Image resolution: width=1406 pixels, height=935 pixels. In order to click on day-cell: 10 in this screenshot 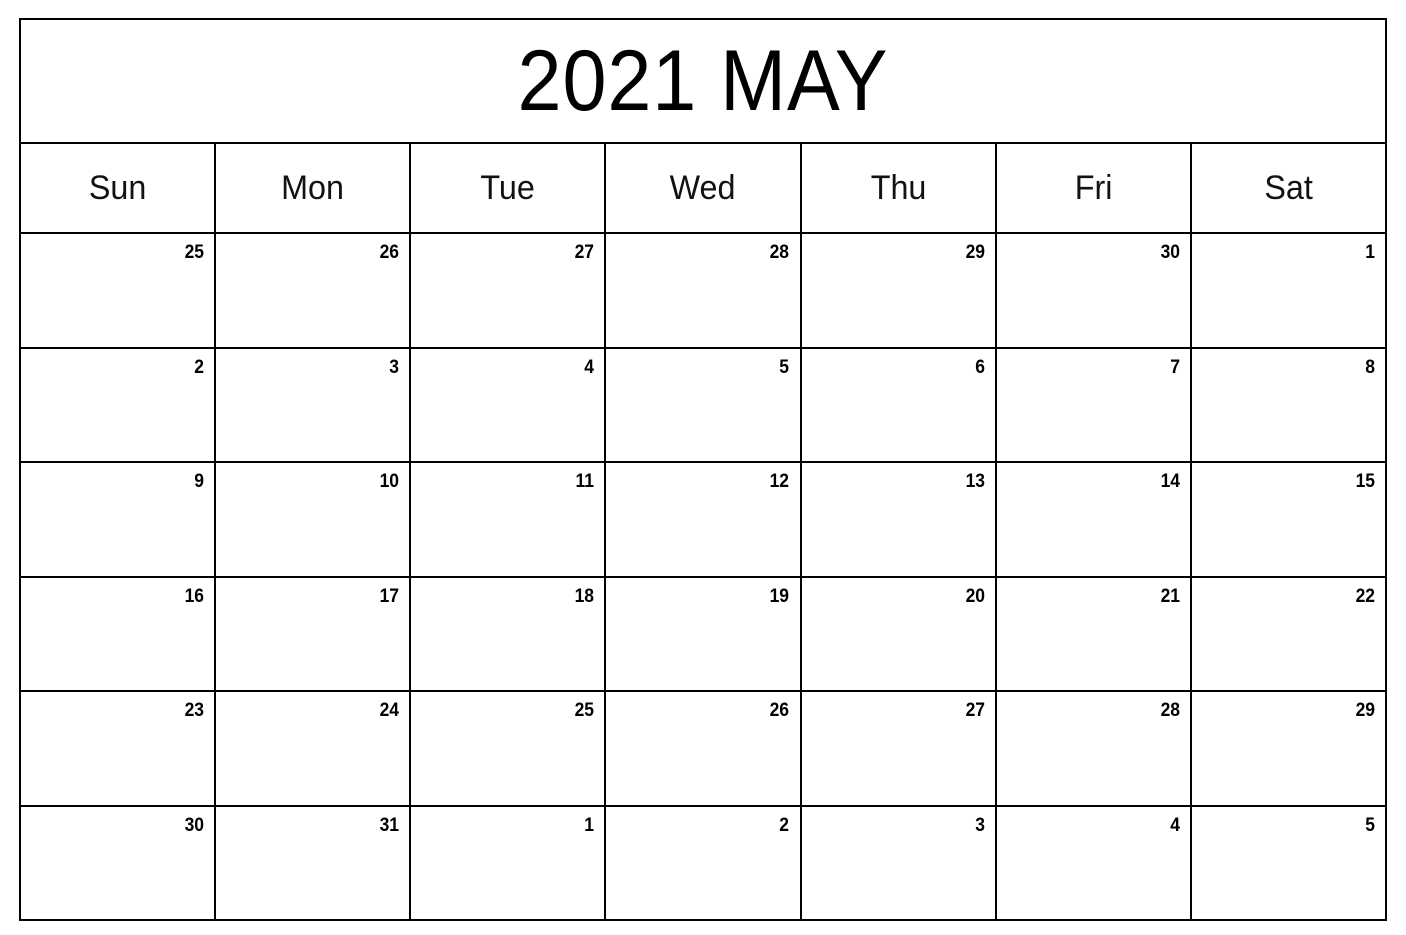, I will do `click(313, 519)`.